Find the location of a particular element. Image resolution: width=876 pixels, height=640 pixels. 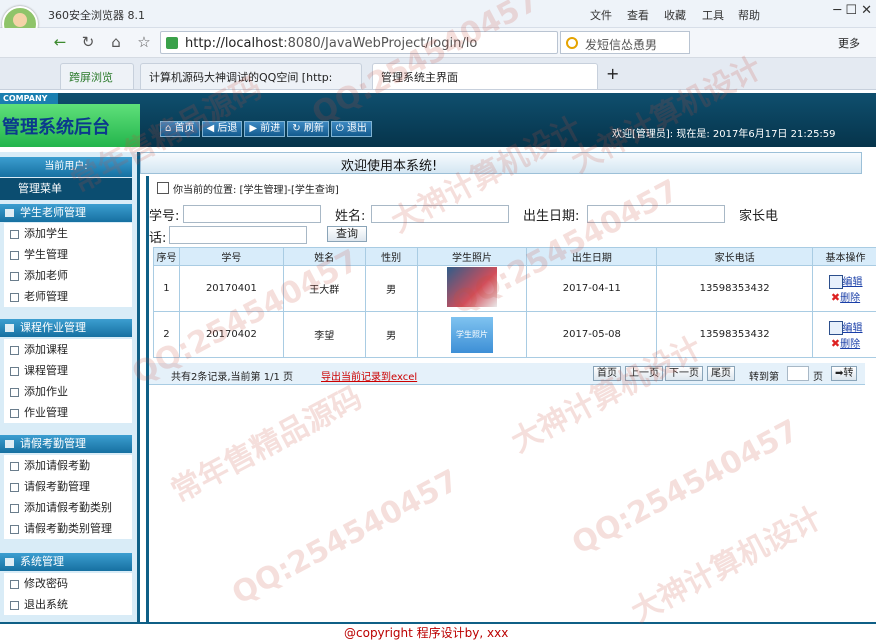

sidebar-item-course-manage: 课程管理 is located at coordinates (68, 370).